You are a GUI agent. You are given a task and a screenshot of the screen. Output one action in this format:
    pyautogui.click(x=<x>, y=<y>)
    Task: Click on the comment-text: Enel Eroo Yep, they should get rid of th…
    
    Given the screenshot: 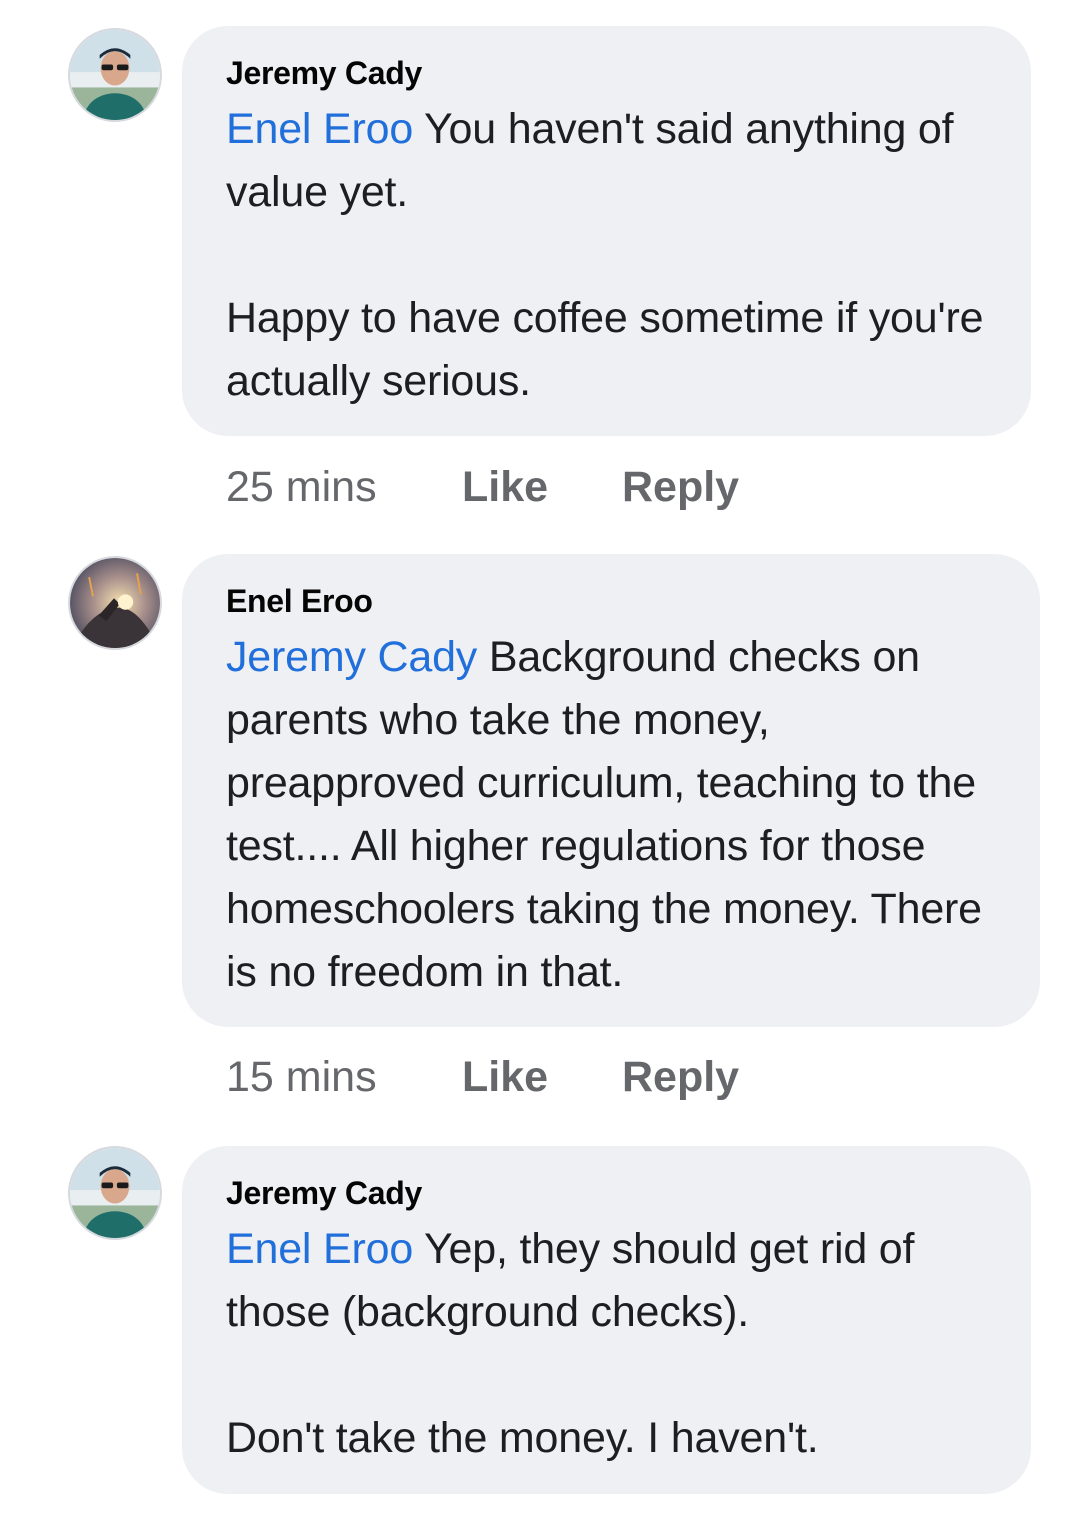 What is the action you would take?
    pyautogui.click(x=608, y=1344)
    